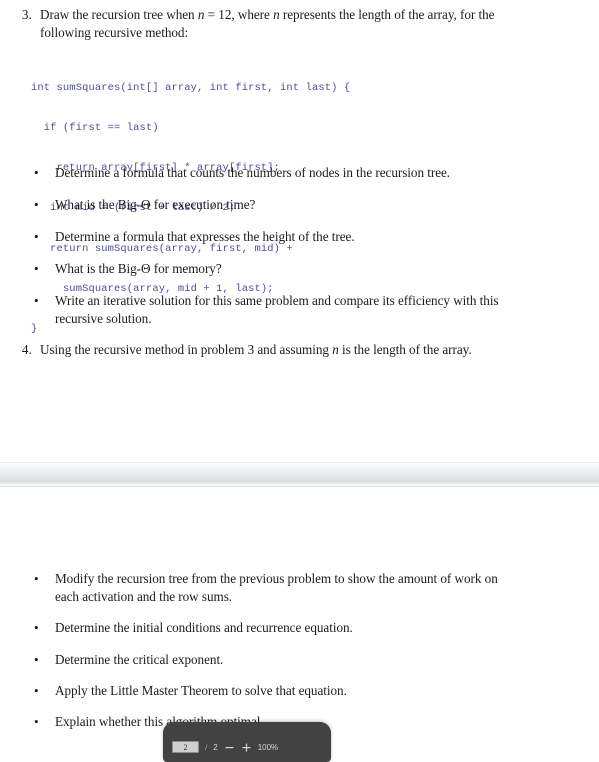  What do you see at coordinates (299, 462) in the screenshot?
I see `page-separator-top-edge` at bounding box center [299, 462].